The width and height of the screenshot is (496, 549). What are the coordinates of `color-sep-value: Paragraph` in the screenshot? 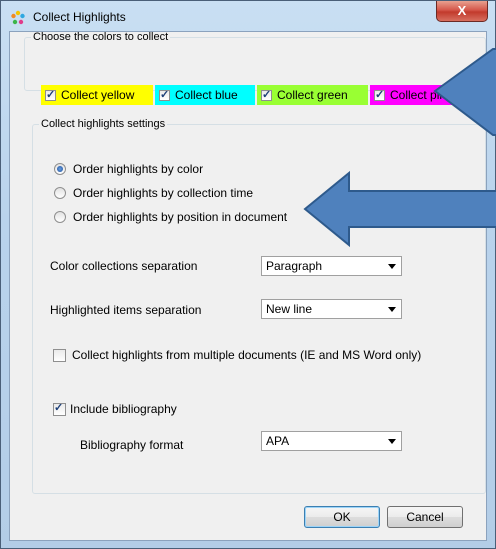 It's located at (294, 266).